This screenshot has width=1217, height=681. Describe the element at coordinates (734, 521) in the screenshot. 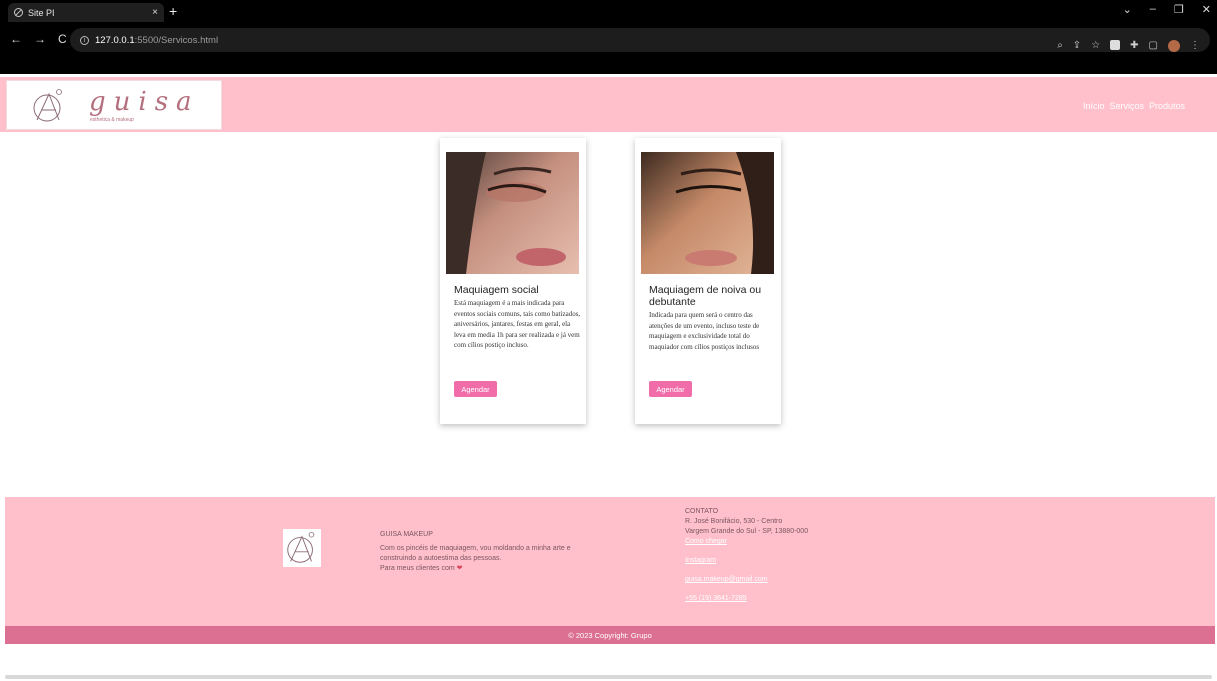

I see `address-line-1: R. José Bonifácio, 530 - Centro` at that location.